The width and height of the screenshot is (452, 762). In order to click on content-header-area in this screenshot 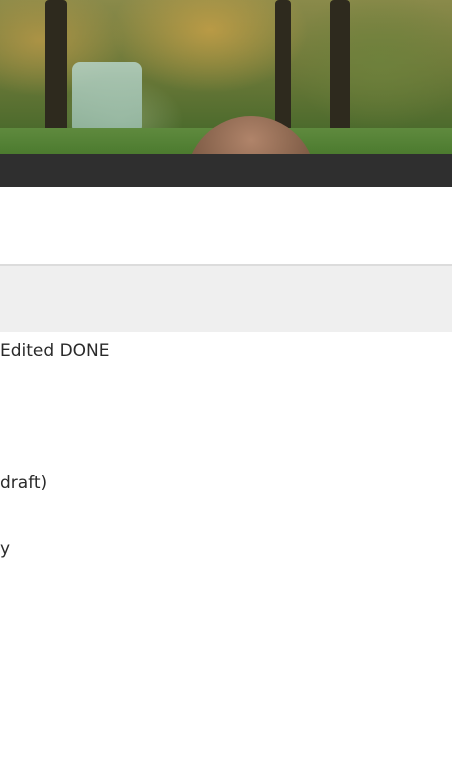, I will do `click(226, 226)`.